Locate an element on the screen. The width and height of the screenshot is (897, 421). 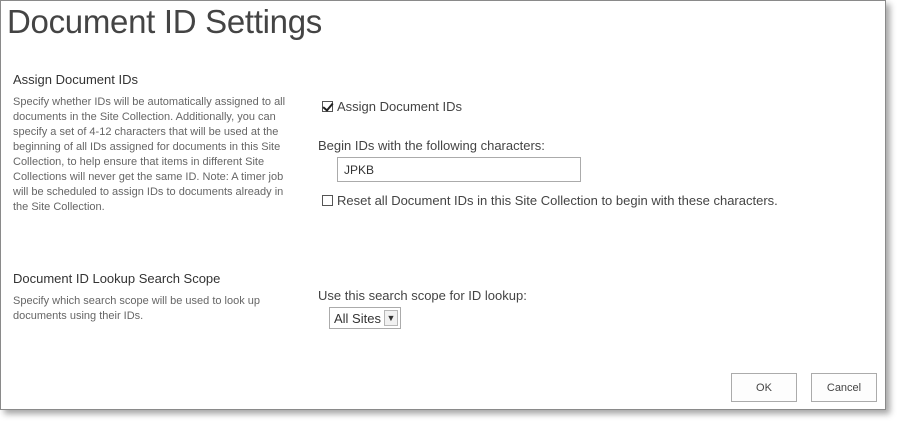
begin-ids-label: Begin IDs with the following characters: is located at coordinates (431, 145).